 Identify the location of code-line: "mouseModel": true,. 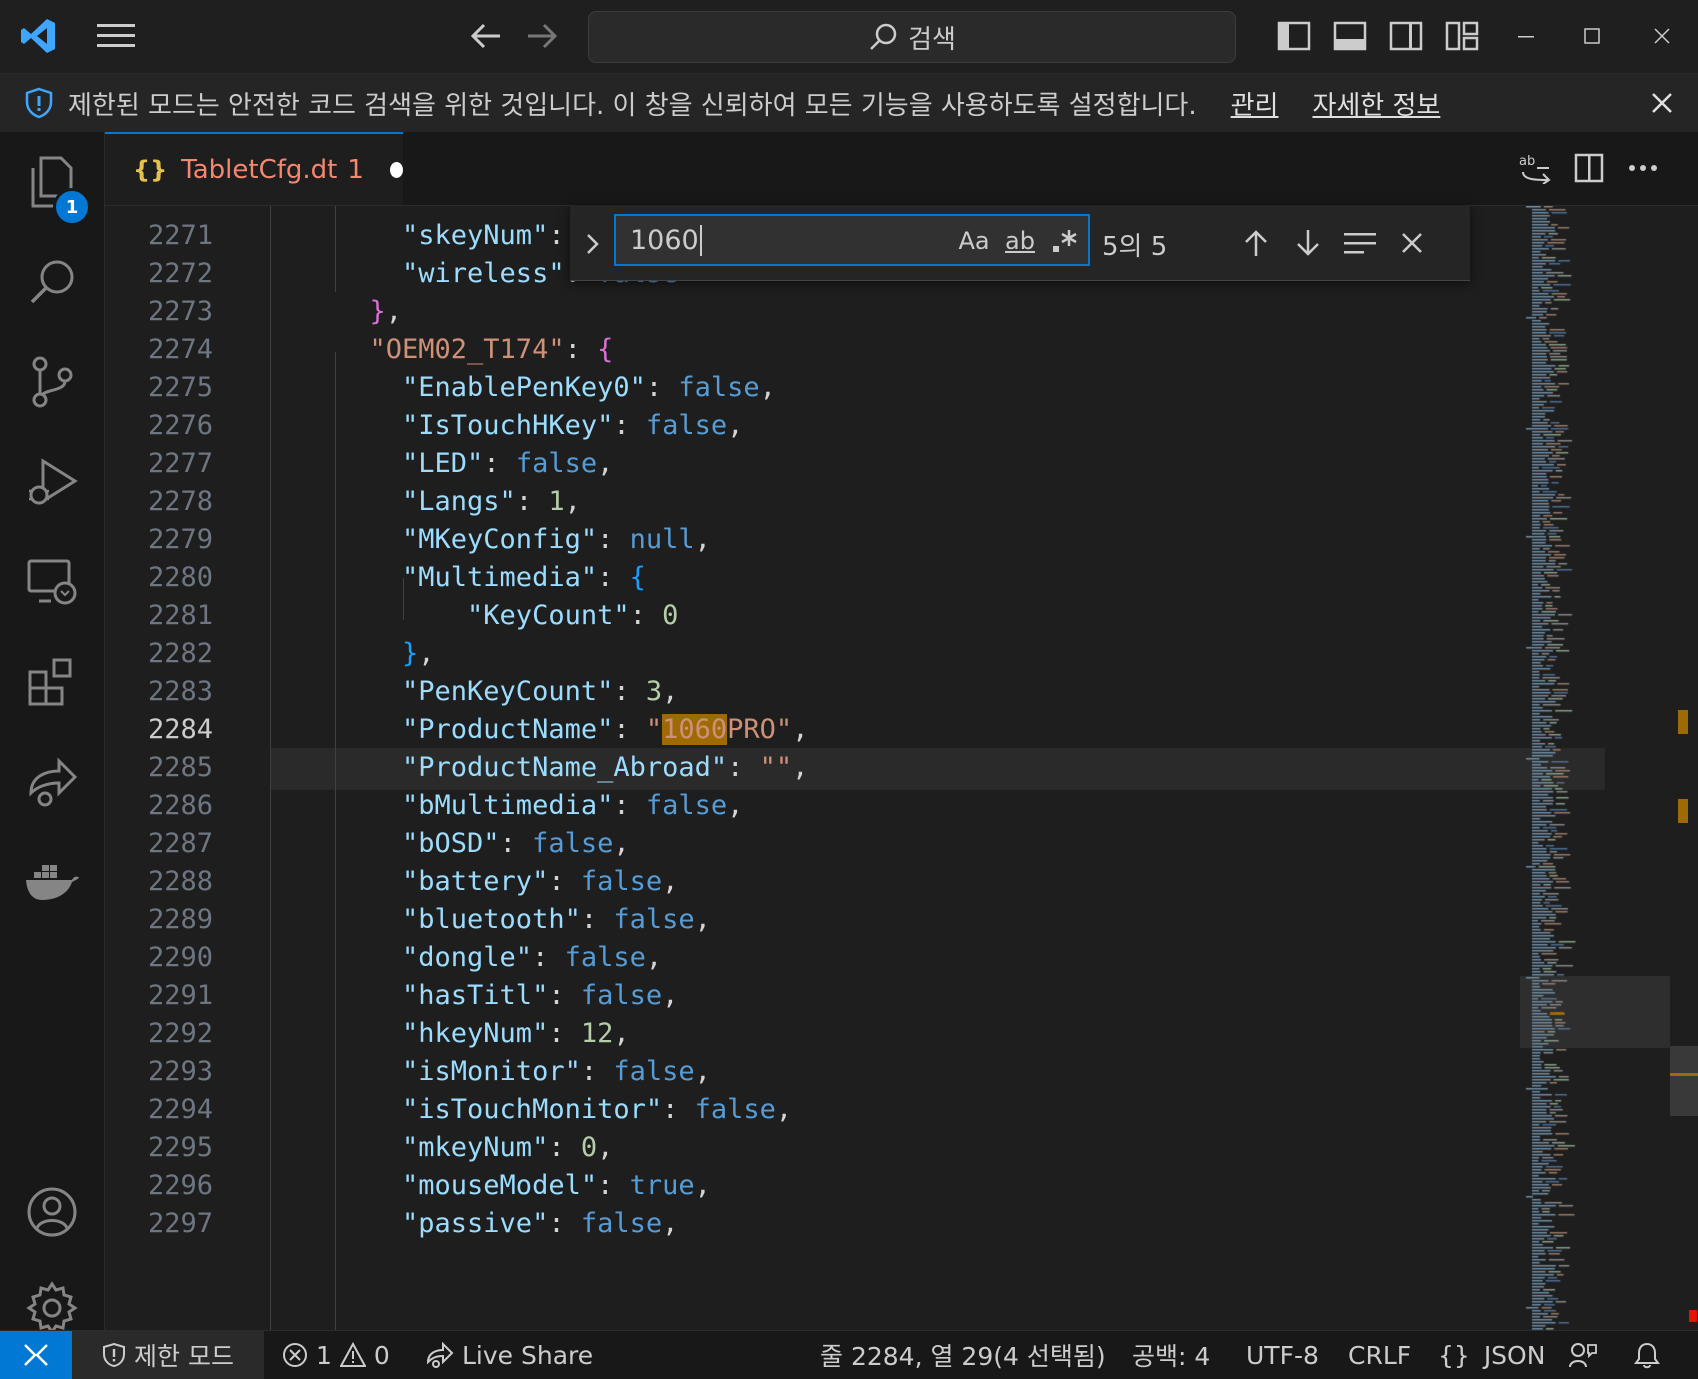
(524, 1185).